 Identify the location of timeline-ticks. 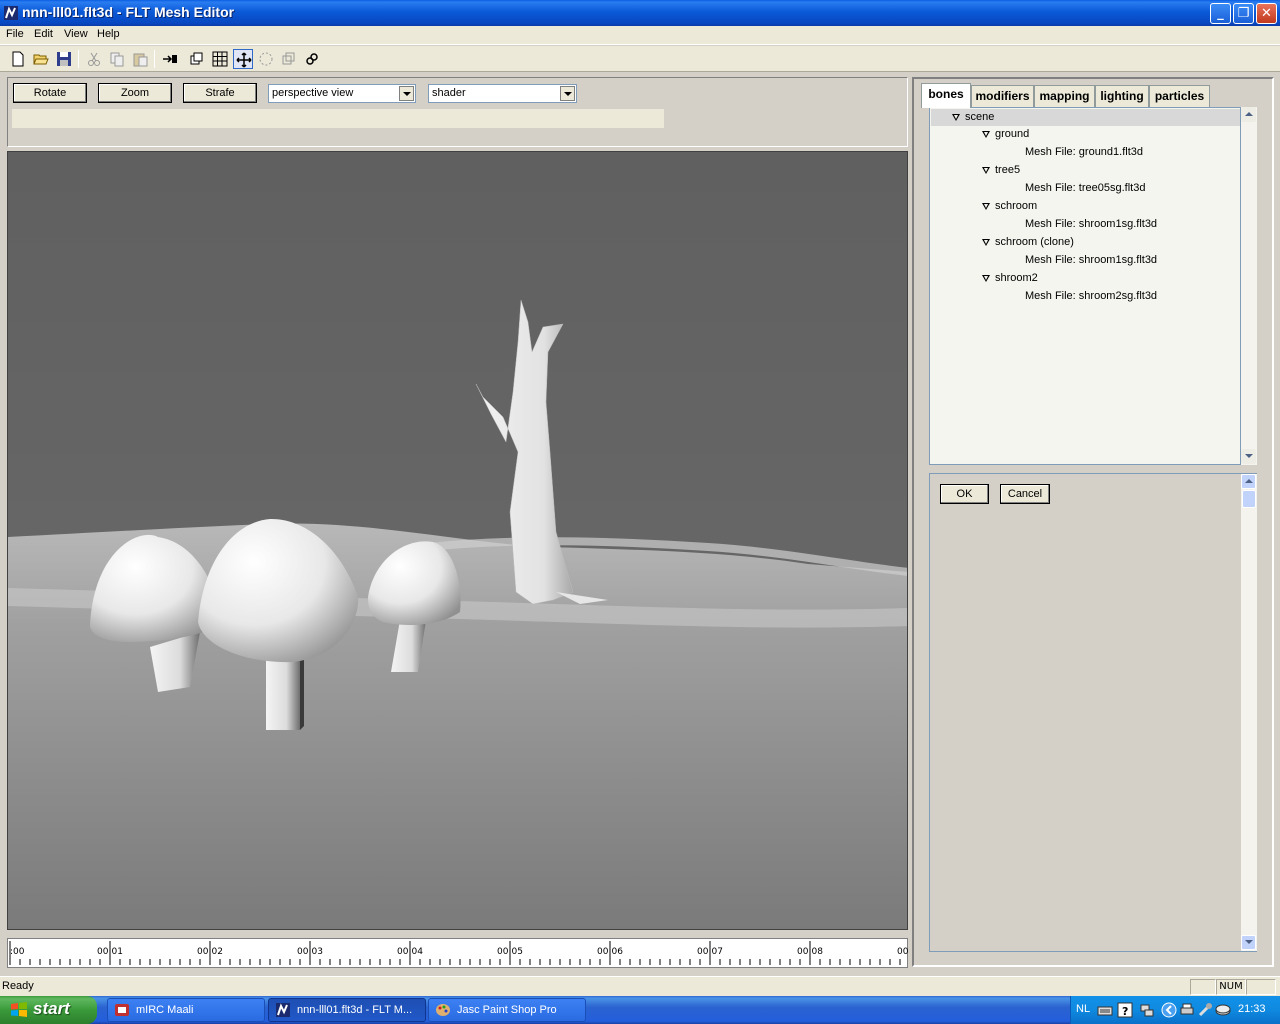
(455, 953).